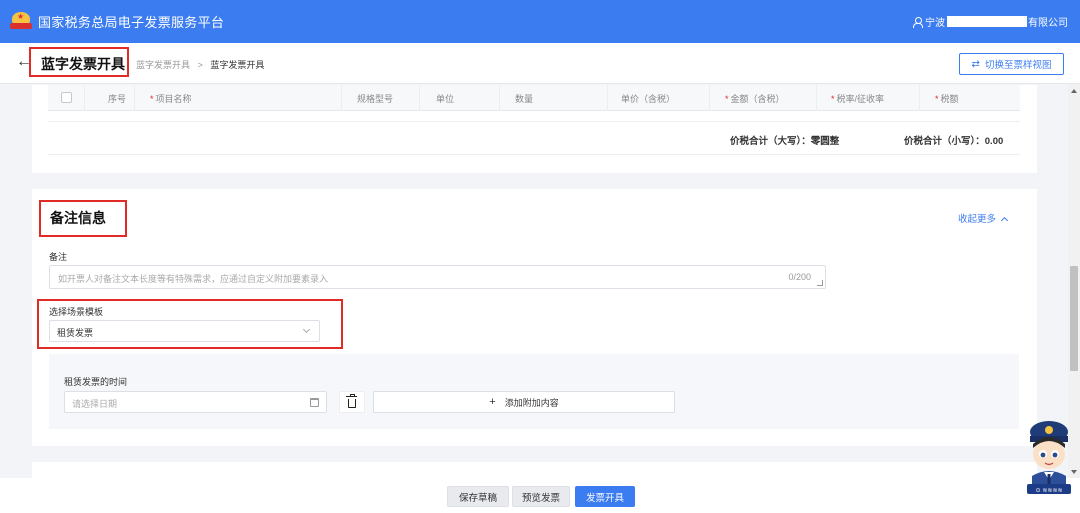 The width and height of the screenshot is (1080, 513). What do you see at coordinates (184, 331) in the screenshot?
I see `scene-template-select: 租赁发票` at bounding box center [184, 331].